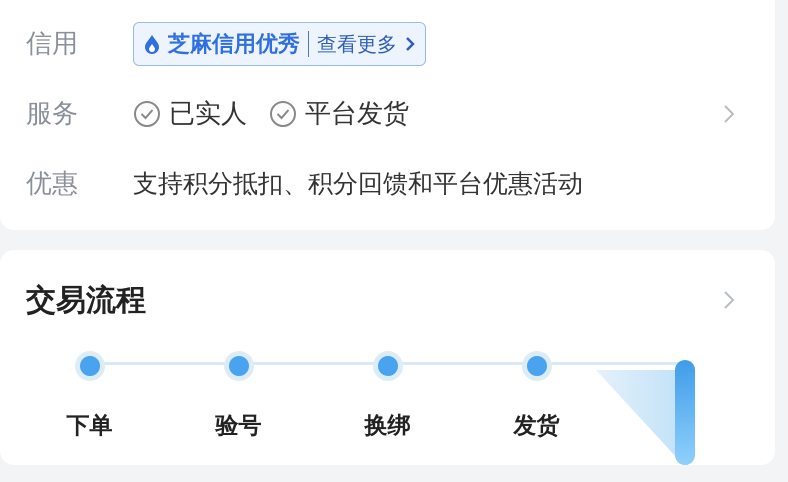 Image resolution: width=788 pixels, height=482 pixels. What do you see at coordinates (387, 426) in the screenshot?
I see `step-label: 换绑` at bounding box center [387, 426].